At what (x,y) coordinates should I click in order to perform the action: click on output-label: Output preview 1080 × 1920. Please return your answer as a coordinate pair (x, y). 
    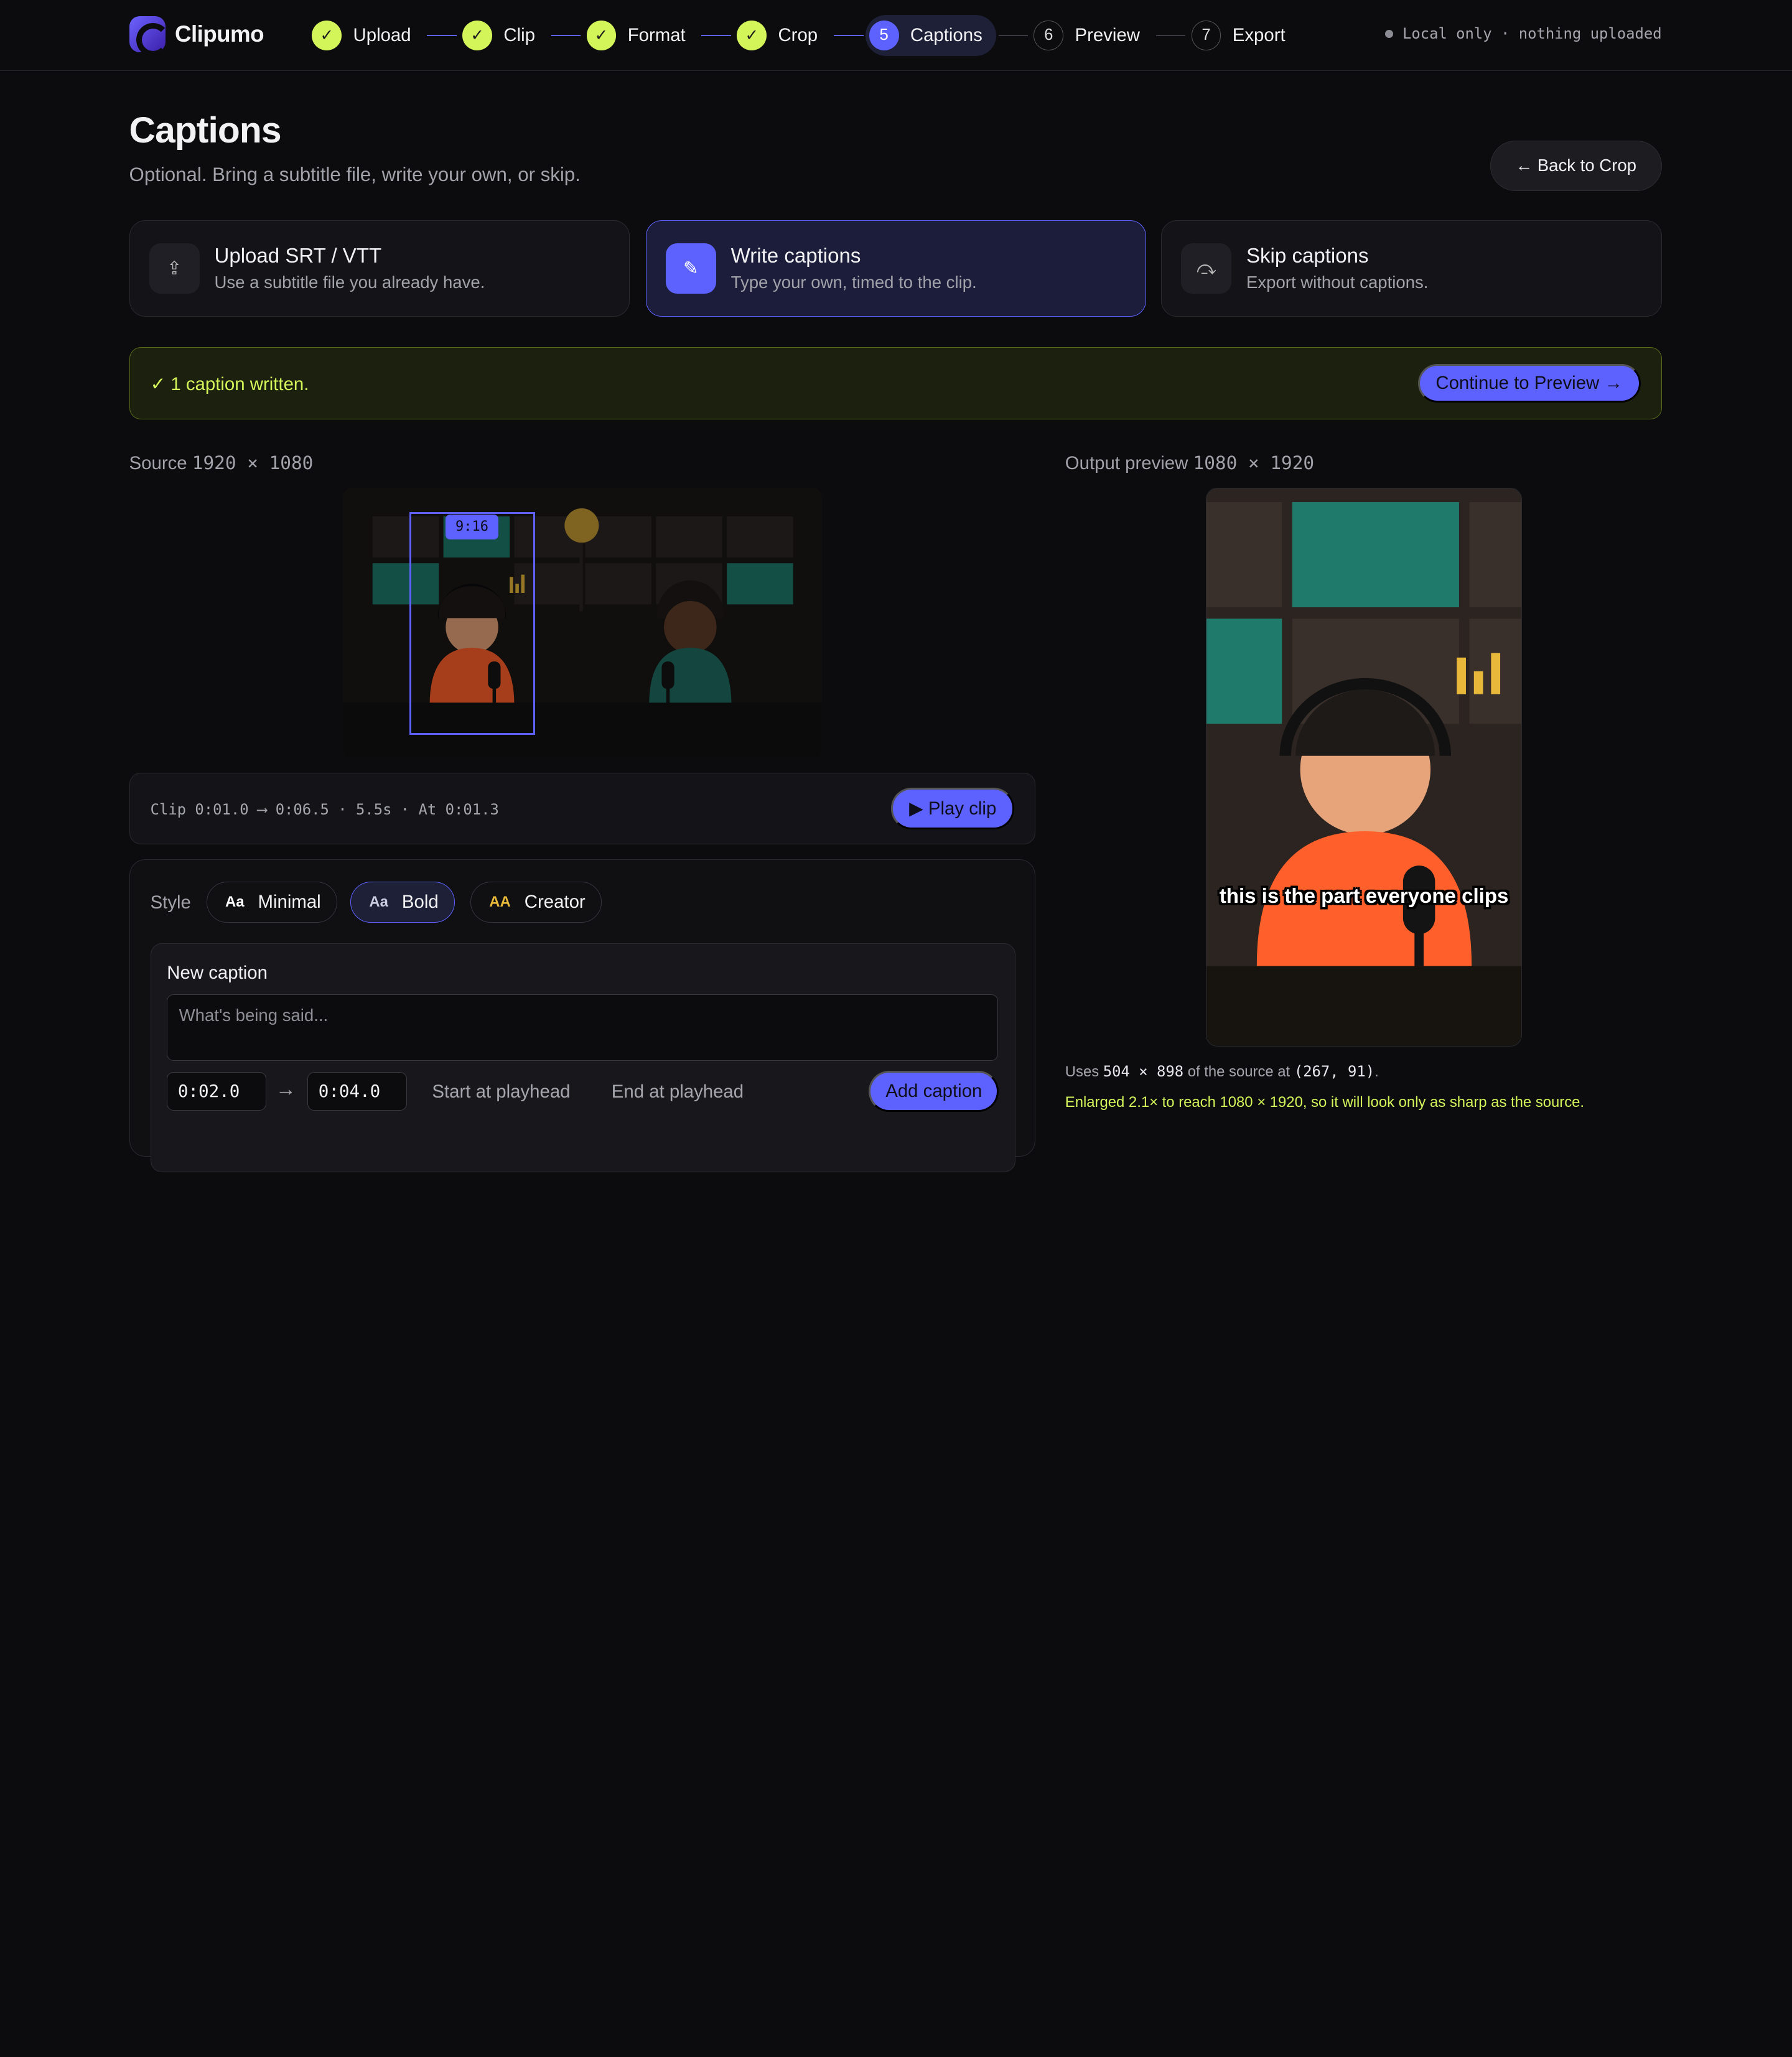
    Looking at the image, I should click on (1190, 463).